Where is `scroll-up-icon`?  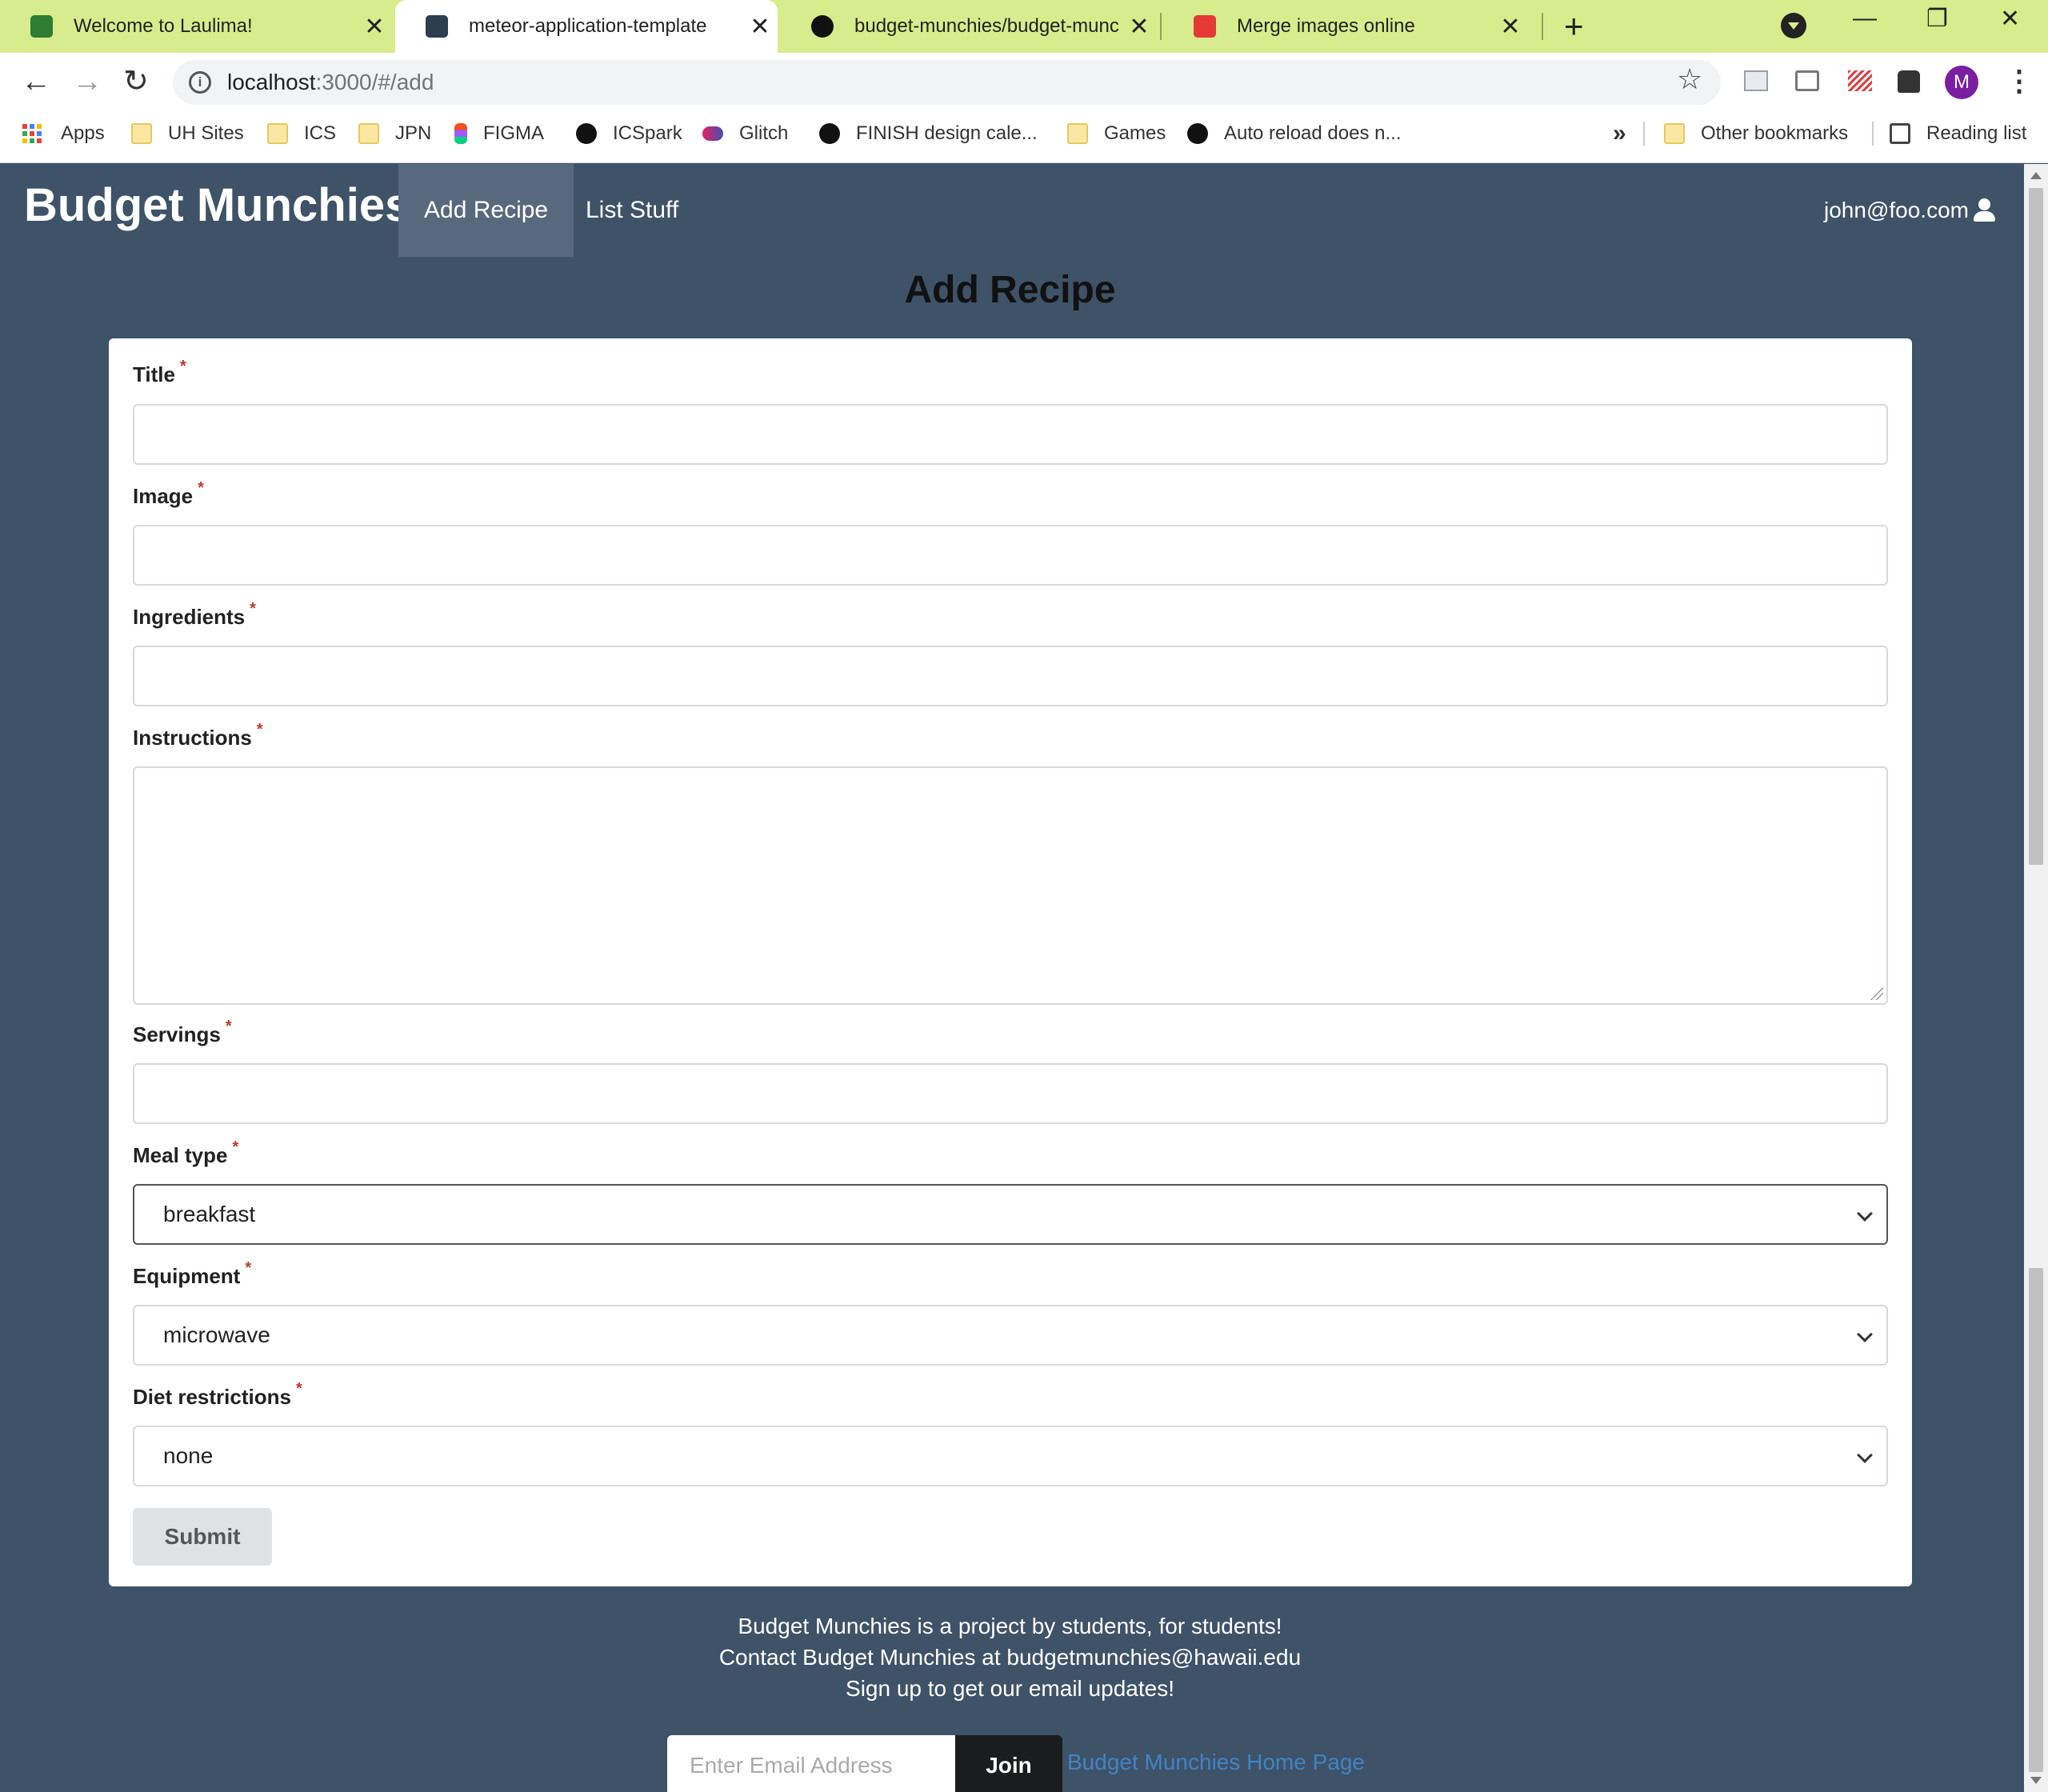 scroll-up-icon is located at coordinates (2036, 175).